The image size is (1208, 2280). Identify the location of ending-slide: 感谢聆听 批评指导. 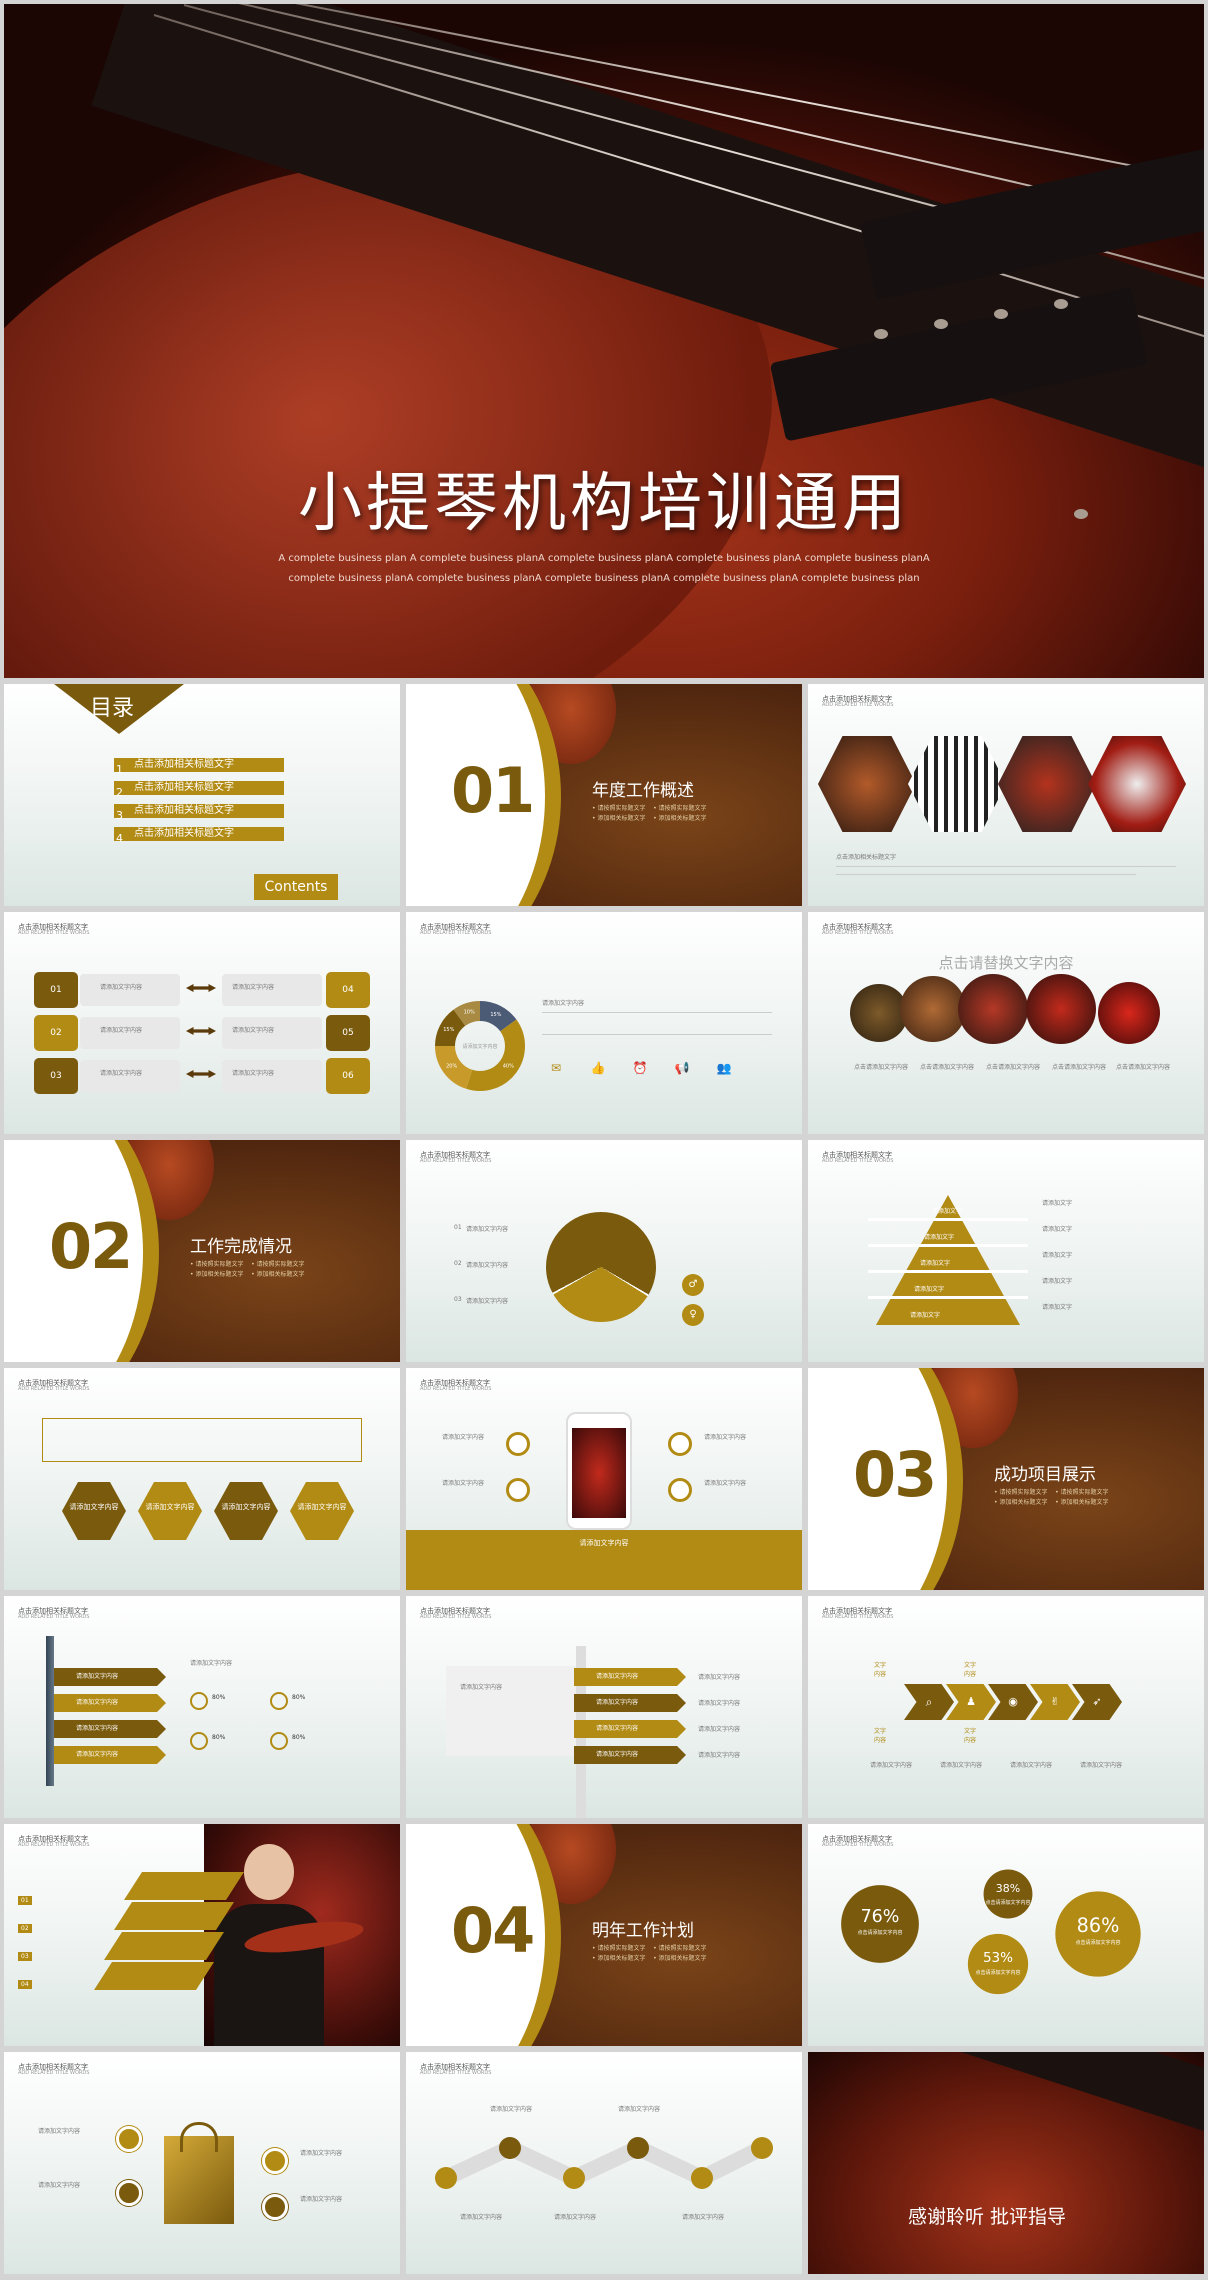
(1006, 2163).